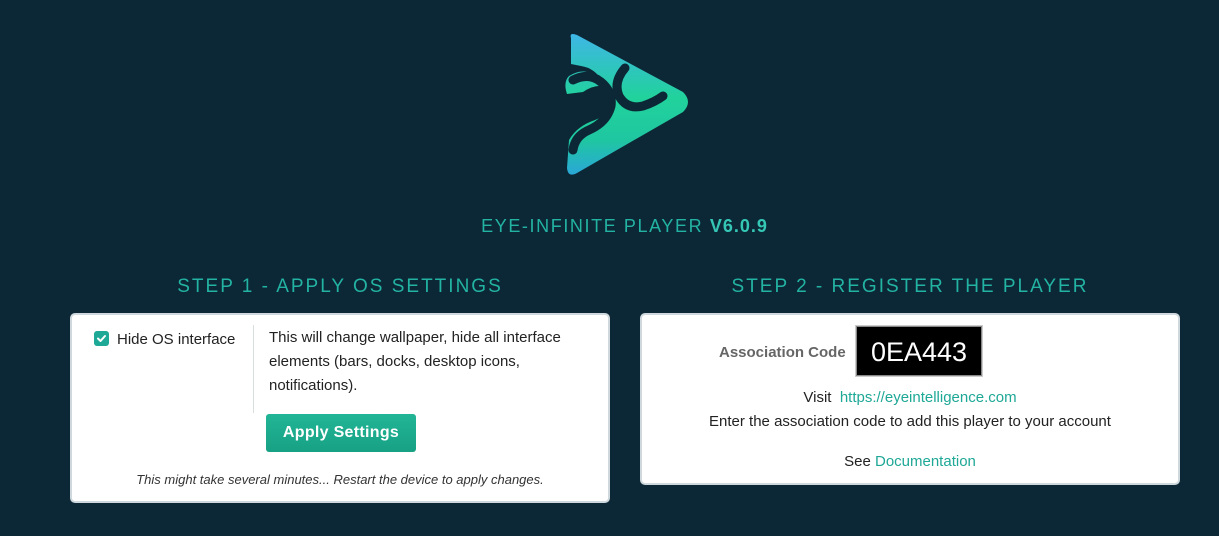  I want to click on documentation-link: Documentation, so click(925, 461).